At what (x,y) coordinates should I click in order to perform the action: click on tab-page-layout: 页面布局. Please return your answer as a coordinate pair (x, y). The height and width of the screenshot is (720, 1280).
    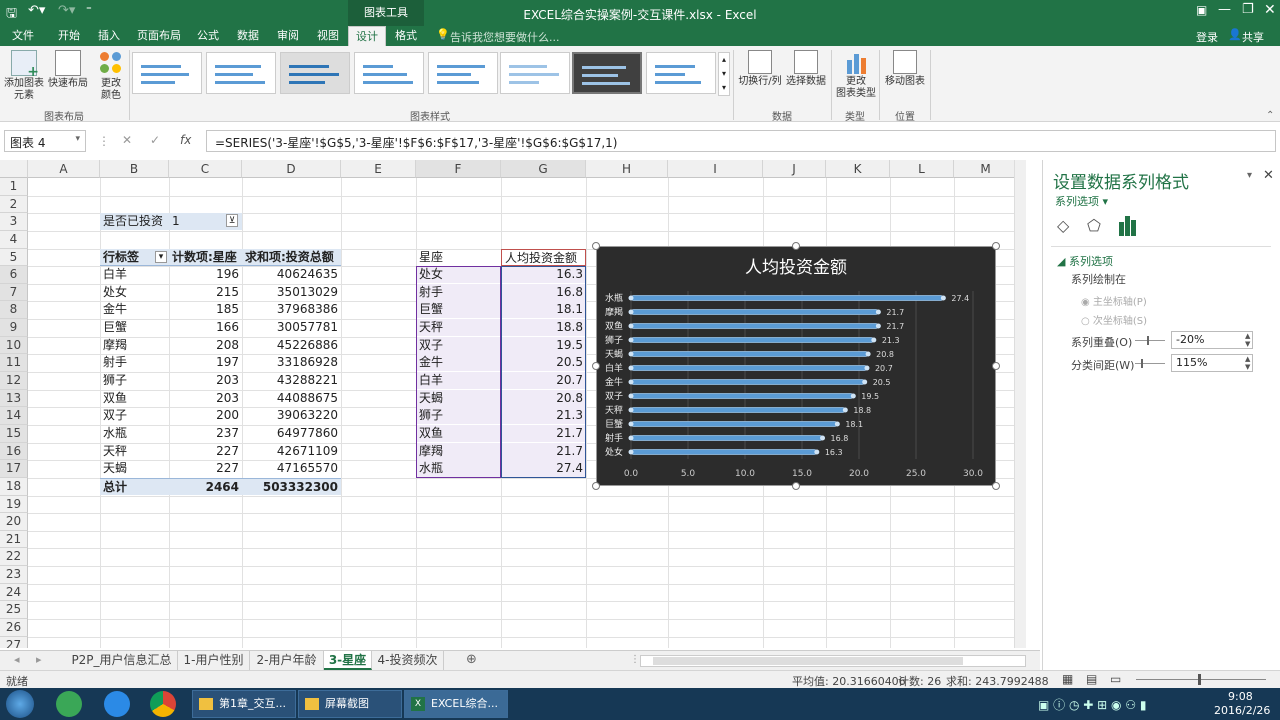
    Looking at the image, I should click on (159, 36).